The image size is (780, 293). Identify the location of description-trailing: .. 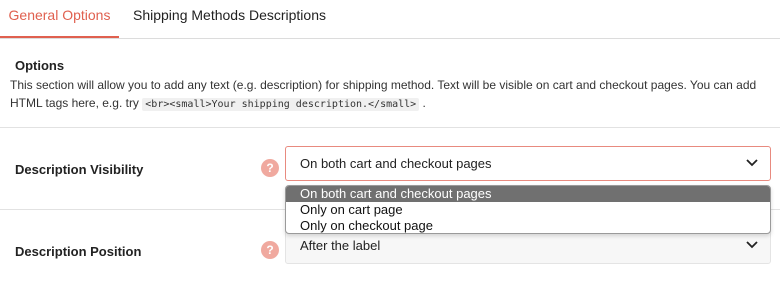
(422, 103).